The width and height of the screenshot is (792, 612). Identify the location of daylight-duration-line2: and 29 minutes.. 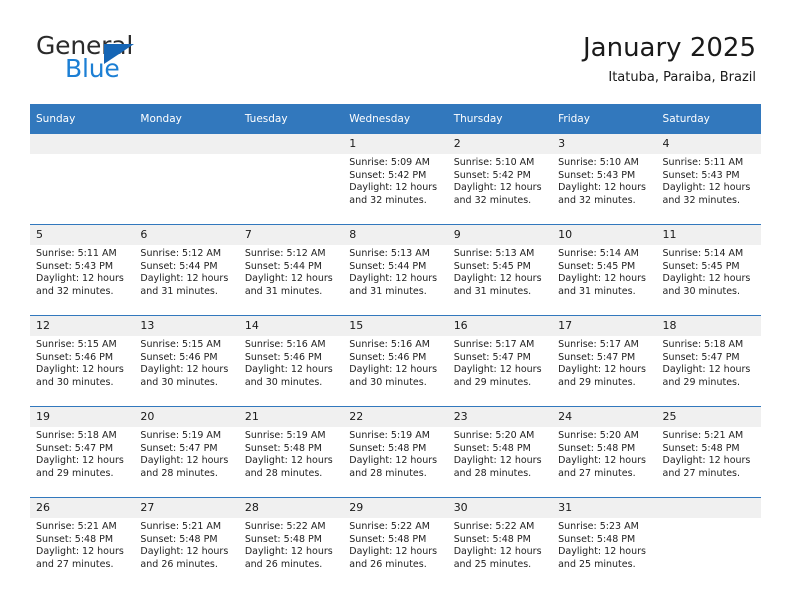
(492, 382).